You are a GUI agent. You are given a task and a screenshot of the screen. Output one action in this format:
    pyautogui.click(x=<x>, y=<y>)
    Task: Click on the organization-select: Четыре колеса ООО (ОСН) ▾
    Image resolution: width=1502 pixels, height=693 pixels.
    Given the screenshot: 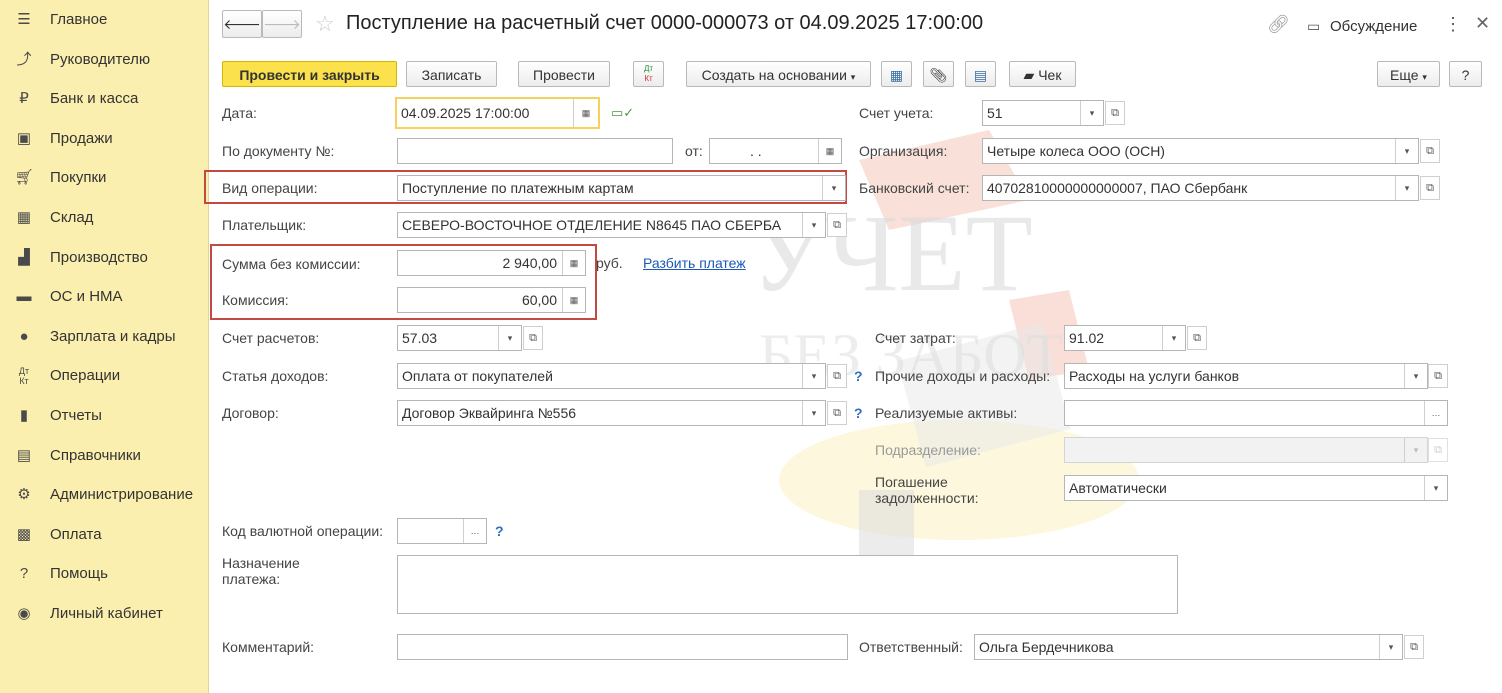 What is the action you would take?
    pyautogui.click(x=1200, y=151)
    